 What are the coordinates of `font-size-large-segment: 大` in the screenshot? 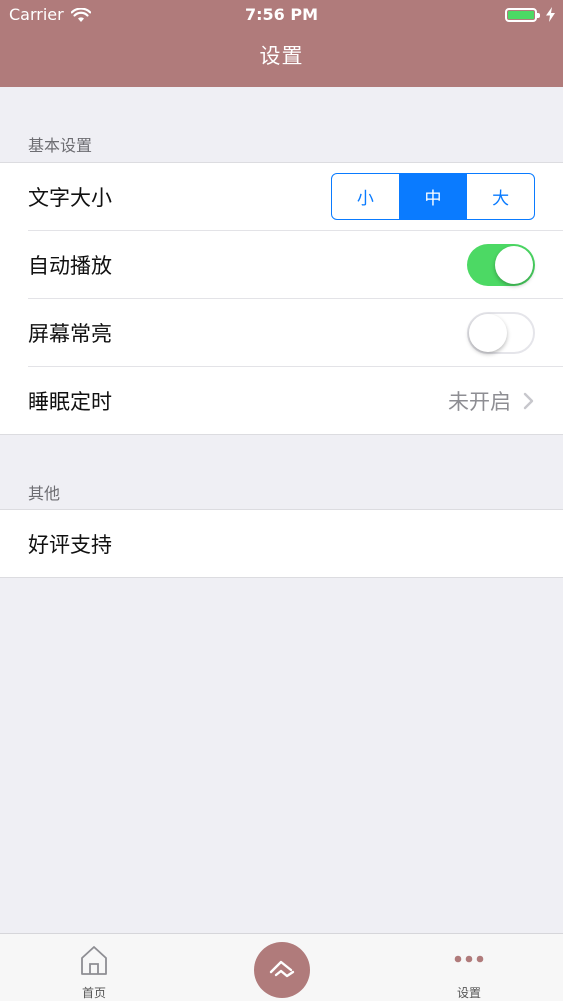 It's located at (500, 196).